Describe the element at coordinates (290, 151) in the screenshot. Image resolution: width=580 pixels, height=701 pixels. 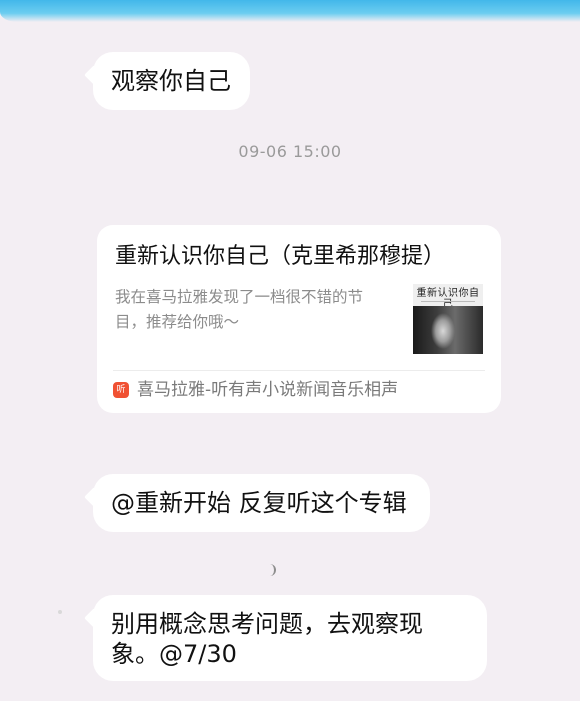
I see `message-timestamp: 09-06 15:00` at that location.